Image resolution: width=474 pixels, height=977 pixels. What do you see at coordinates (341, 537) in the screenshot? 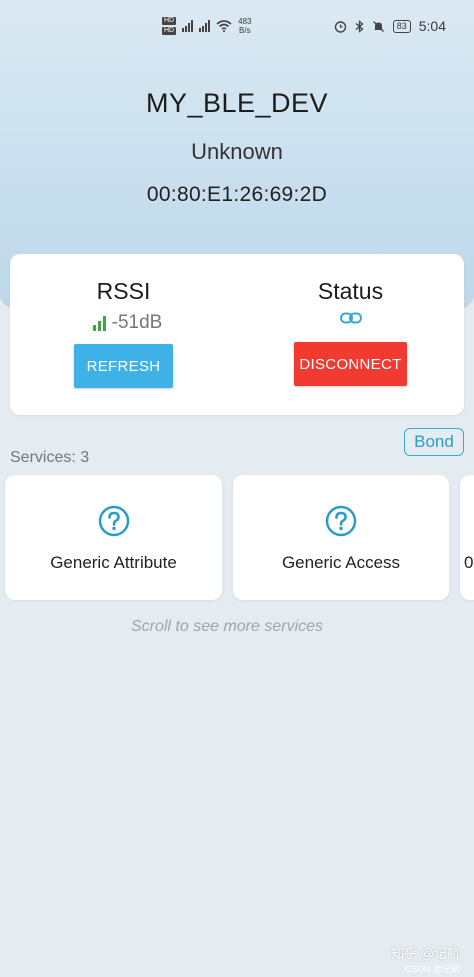
I see `service-card: Generic Access` at bounding box center [341, 537].